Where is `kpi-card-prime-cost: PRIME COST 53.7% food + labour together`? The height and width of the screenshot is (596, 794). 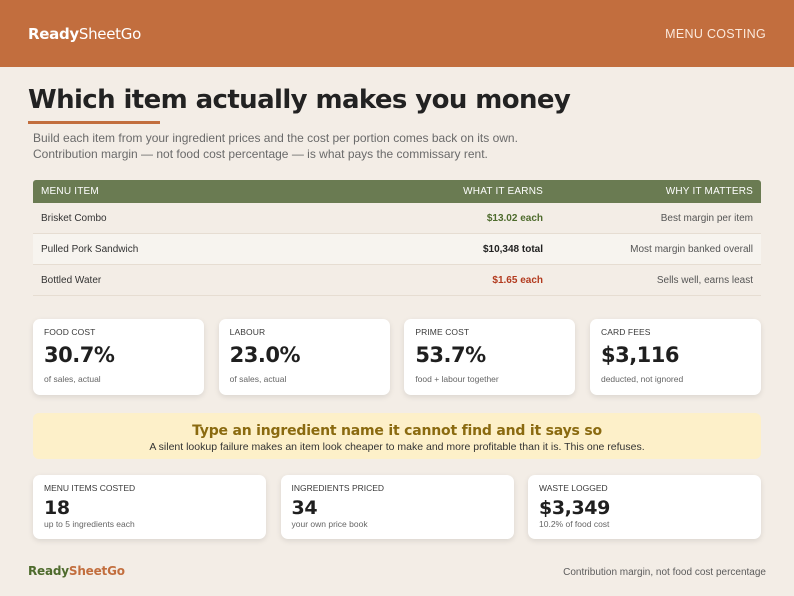 kpi-card-prime-cost: PRIME COST 53.7% food + labour together is located at coordinates (490, 357).